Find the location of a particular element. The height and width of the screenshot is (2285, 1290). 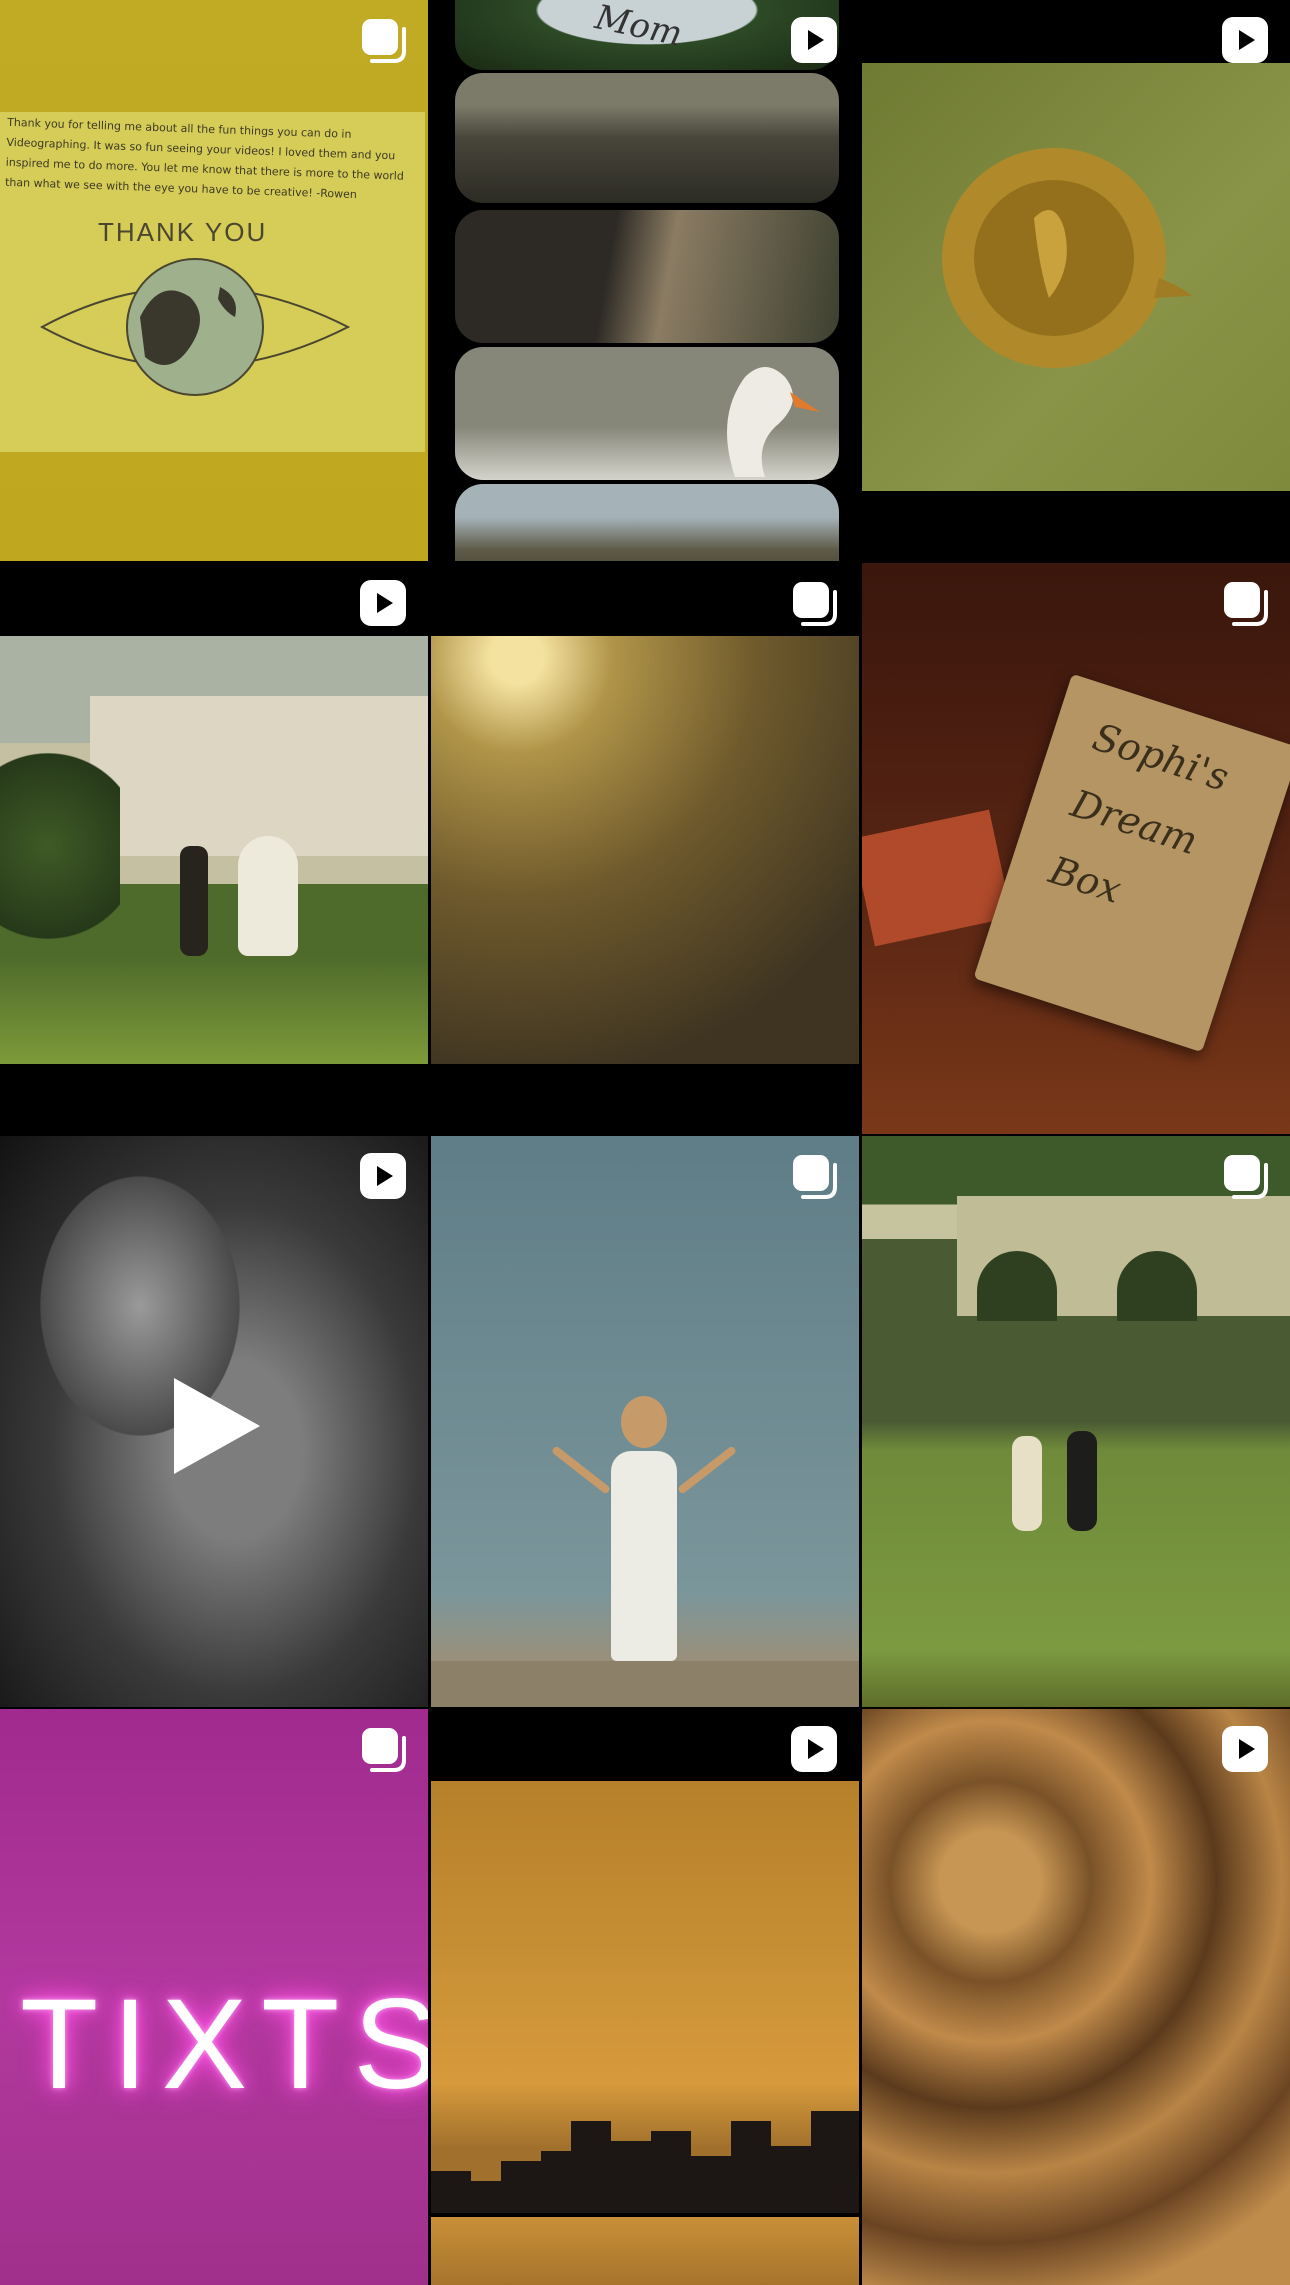

house-photo is located at coordinates (214, 850).